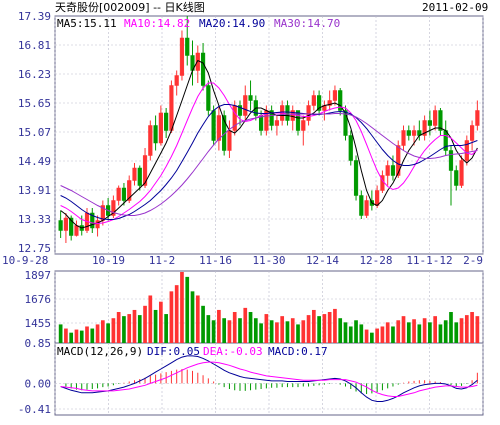  Describe the element at coordinates (455, 7) in the screenshot. I see `chart-date: 2011-02-09` at that location.